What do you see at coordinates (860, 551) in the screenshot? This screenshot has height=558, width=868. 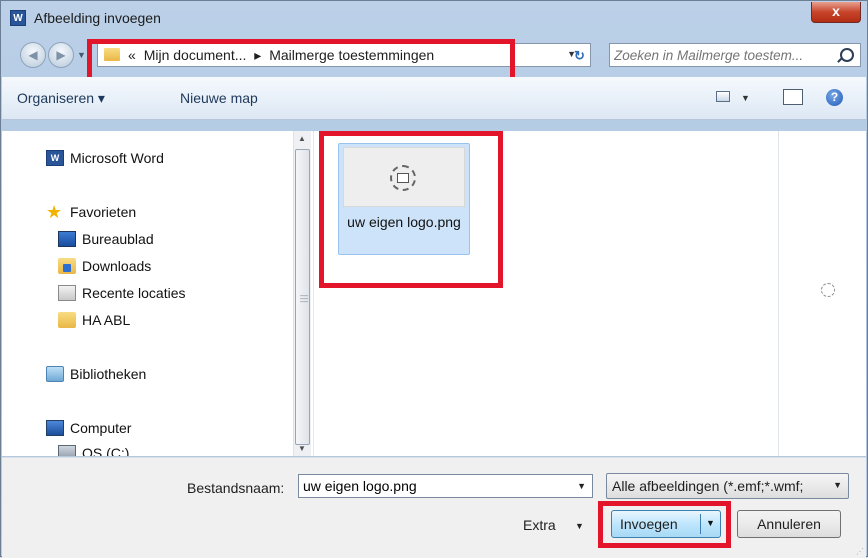 I see `resize-grip: ⋰` at bounding box center [860, 551].